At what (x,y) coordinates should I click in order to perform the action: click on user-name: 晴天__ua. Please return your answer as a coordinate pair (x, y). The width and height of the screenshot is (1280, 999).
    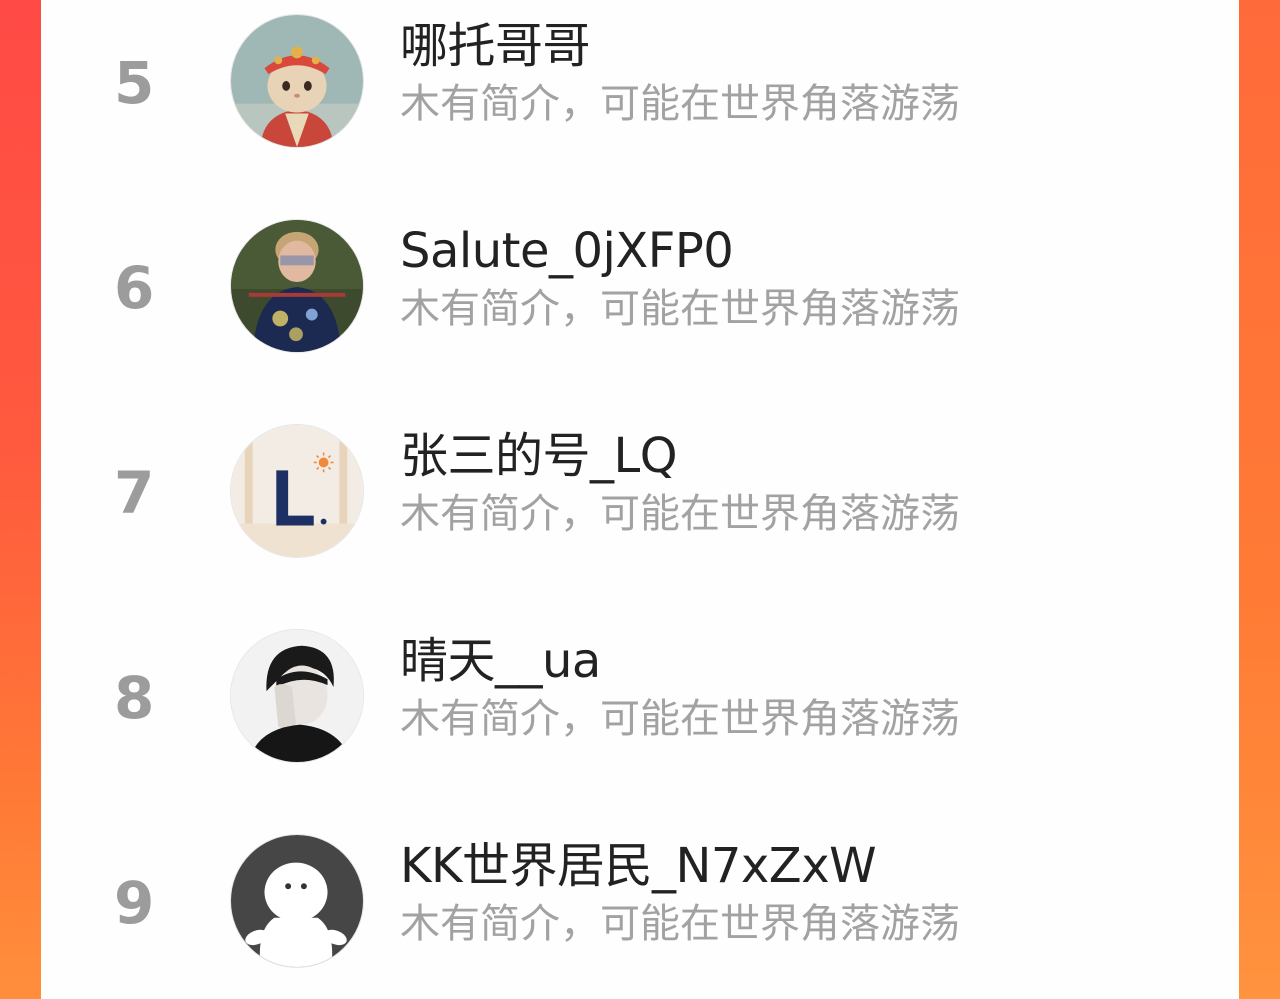
    Looking at the image, I should click on (500, 661).